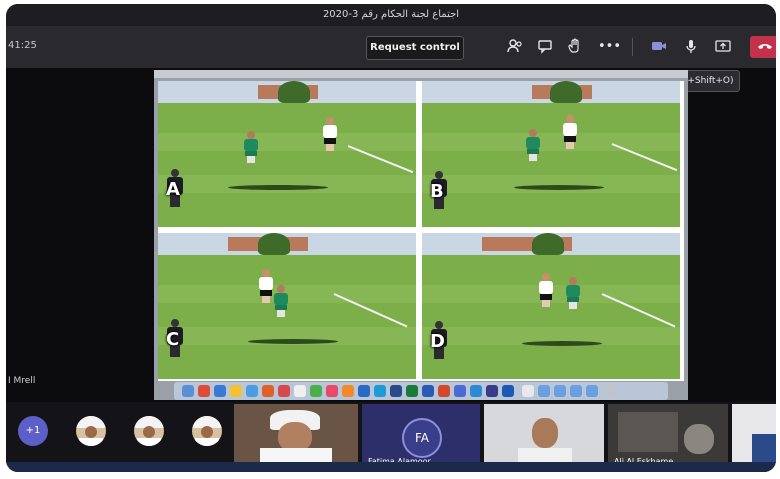  What do you see at coordinates (188, 391) in the screenshot?
I see `finder-icon` at bounding box center [188, 391].